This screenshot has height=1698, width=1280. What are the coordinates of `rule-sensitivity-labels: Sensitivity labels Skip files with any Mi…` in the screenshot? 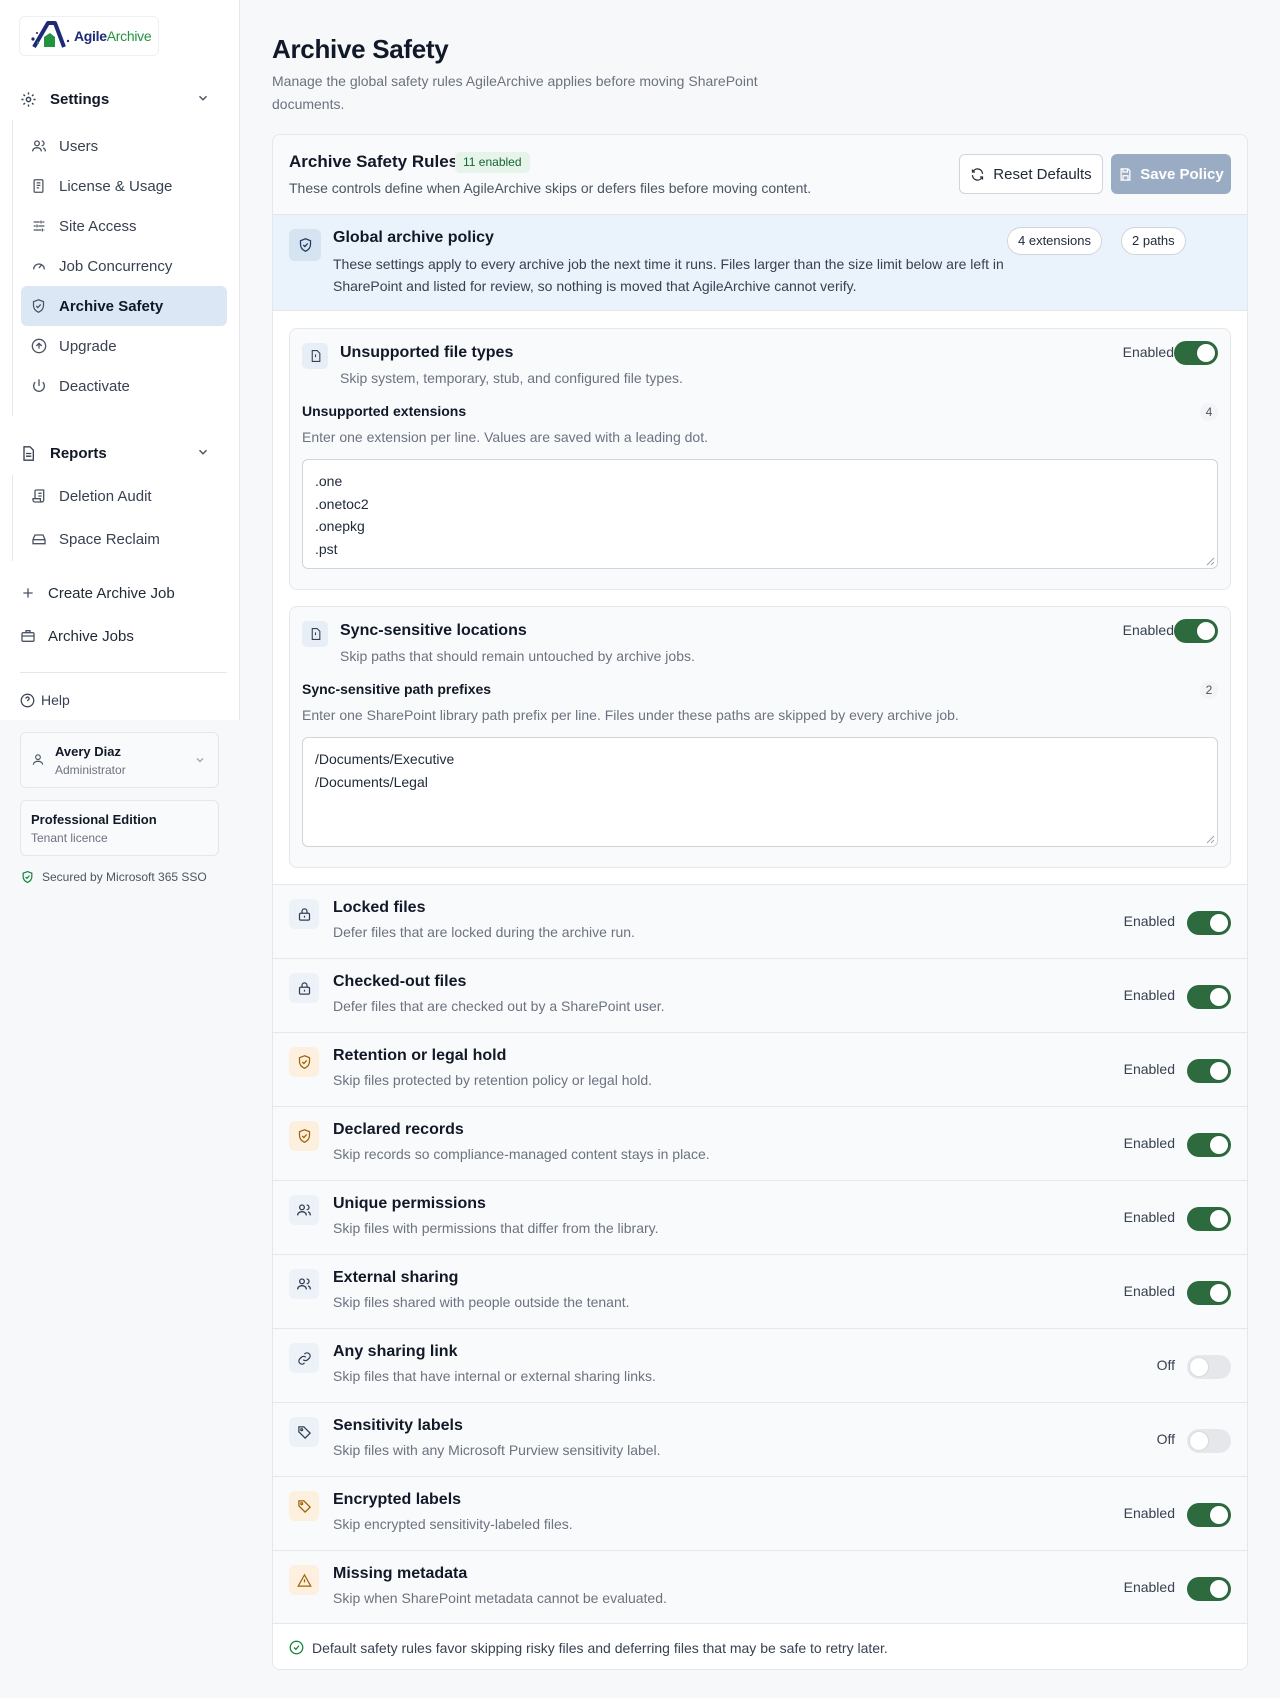 It's located at (760, 1439).